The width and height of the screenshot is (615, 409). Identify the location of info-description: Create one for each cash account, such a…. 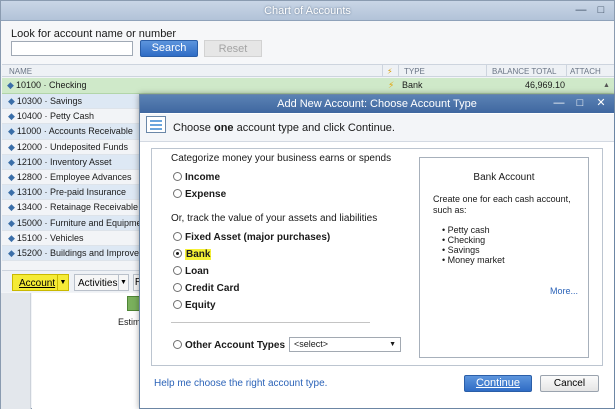
(502, 204).